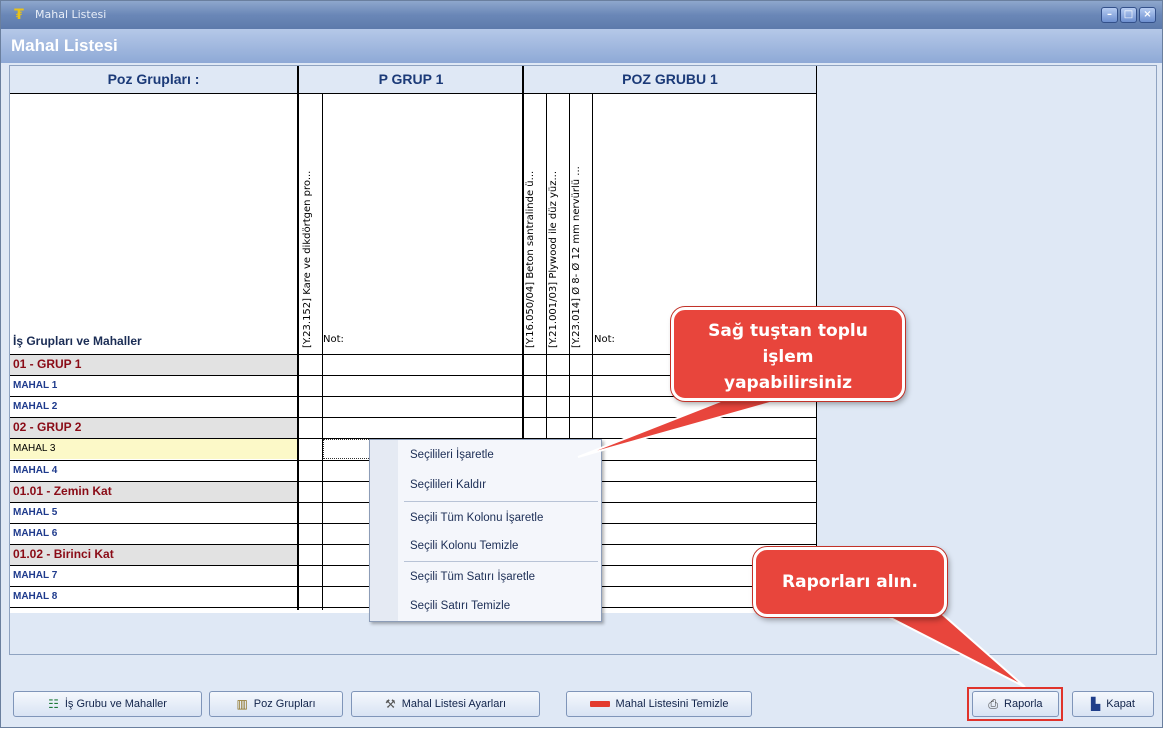  Describe the element at coordinates (284, 704) in the screenshot. I see `poz-gruplari-label: Poz Grupları` at that location.